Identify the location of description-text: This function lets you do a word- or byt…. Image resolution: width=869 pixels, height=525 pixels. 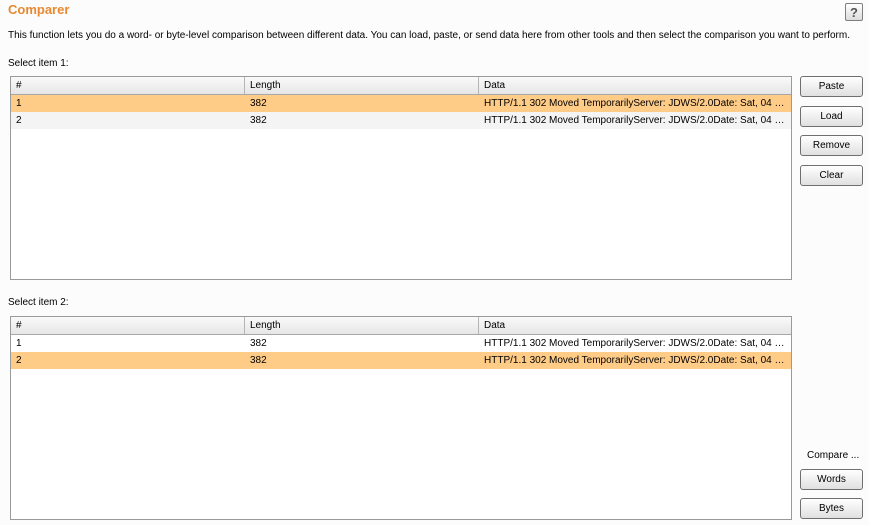
(429, 35).